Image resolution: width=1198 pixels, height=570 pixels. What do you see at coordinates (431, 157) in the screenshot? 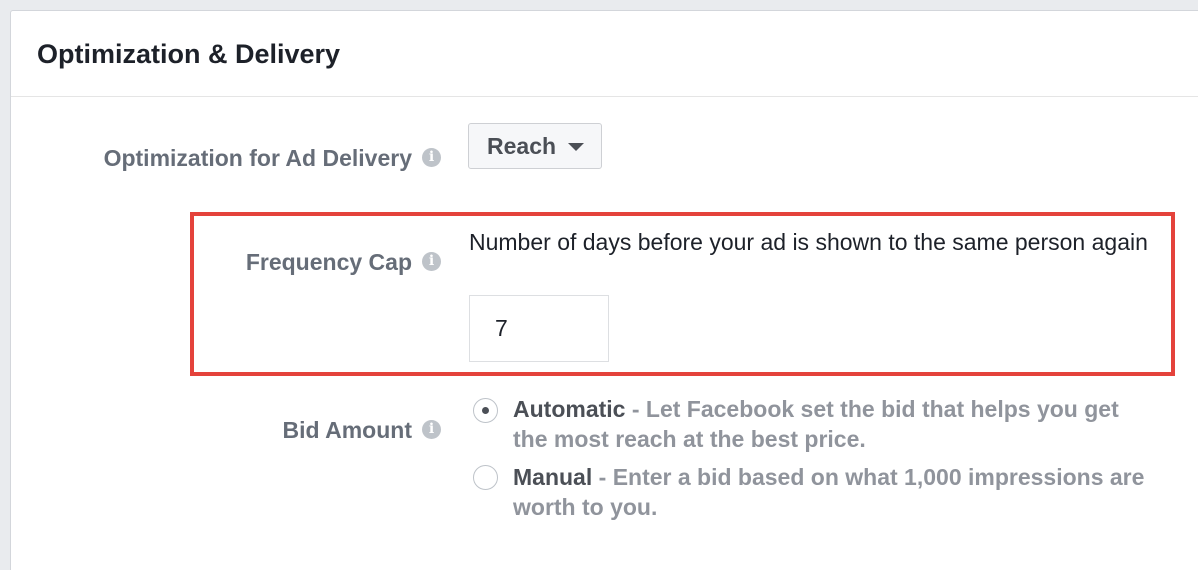
I see `optimization-info-icon: i` at bounding box center [431, 157].